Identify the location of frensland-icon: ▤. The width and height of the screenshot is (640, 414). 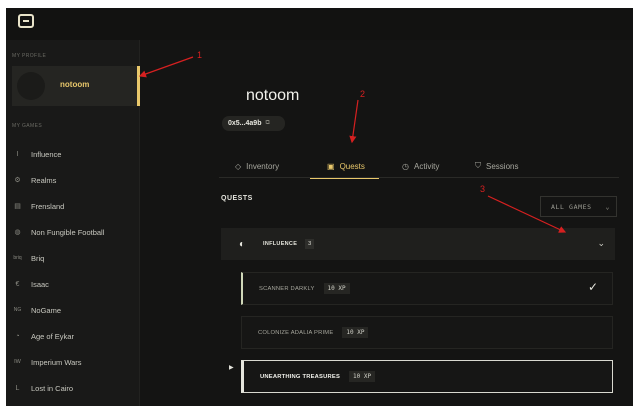
(17, 206).